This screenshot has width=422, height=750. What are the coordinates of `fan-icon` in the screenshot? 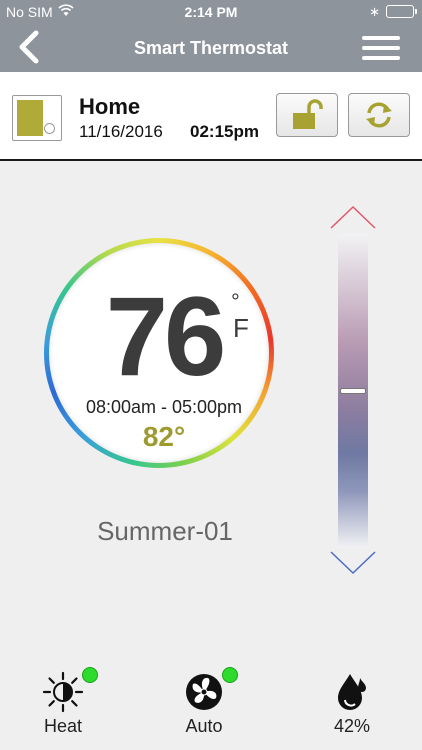 It's located at (204, 692).